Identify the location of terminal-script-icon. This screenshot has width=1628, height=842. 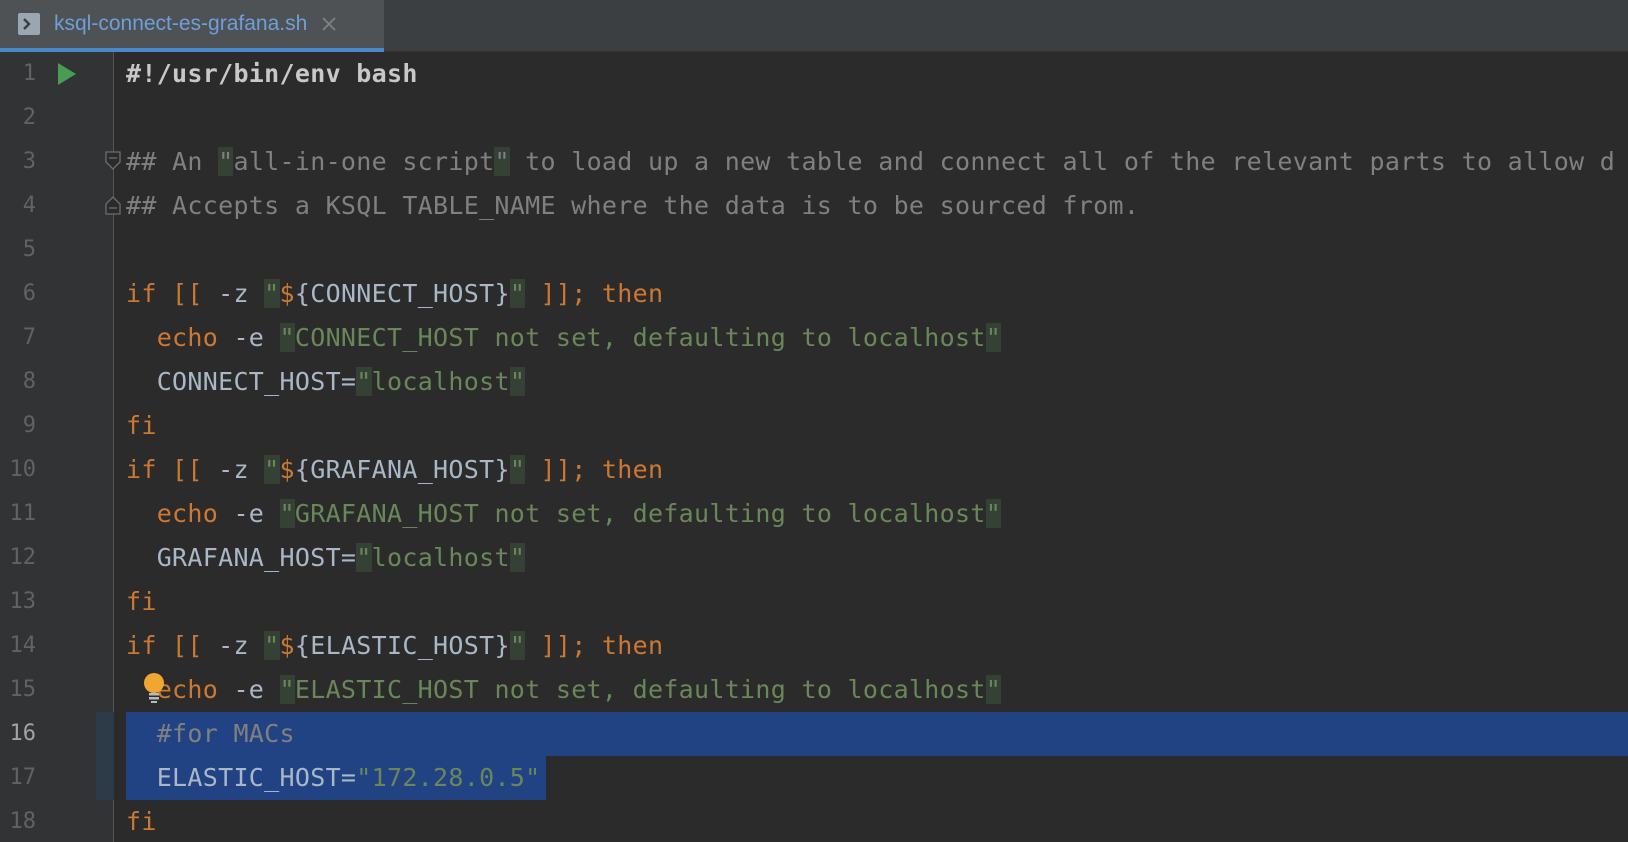
(29, 24).